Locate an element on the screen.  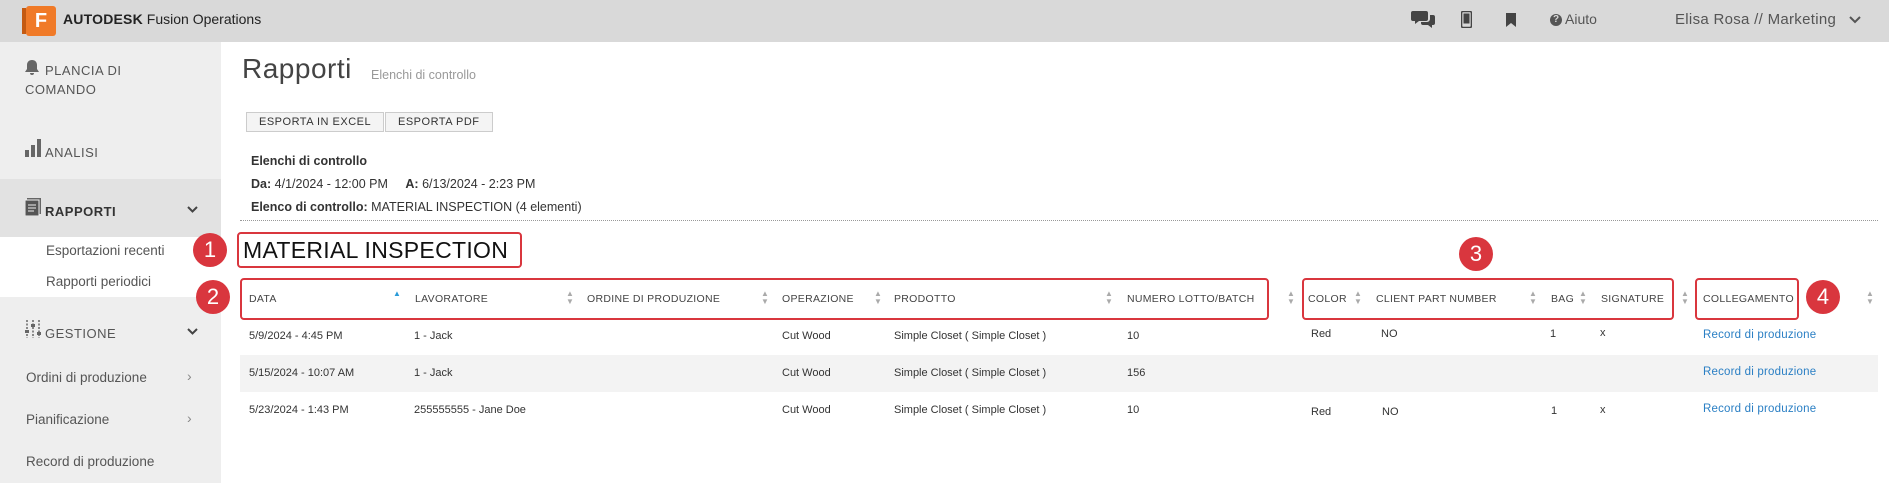
bell-icon is located at coordinates (35, 69).